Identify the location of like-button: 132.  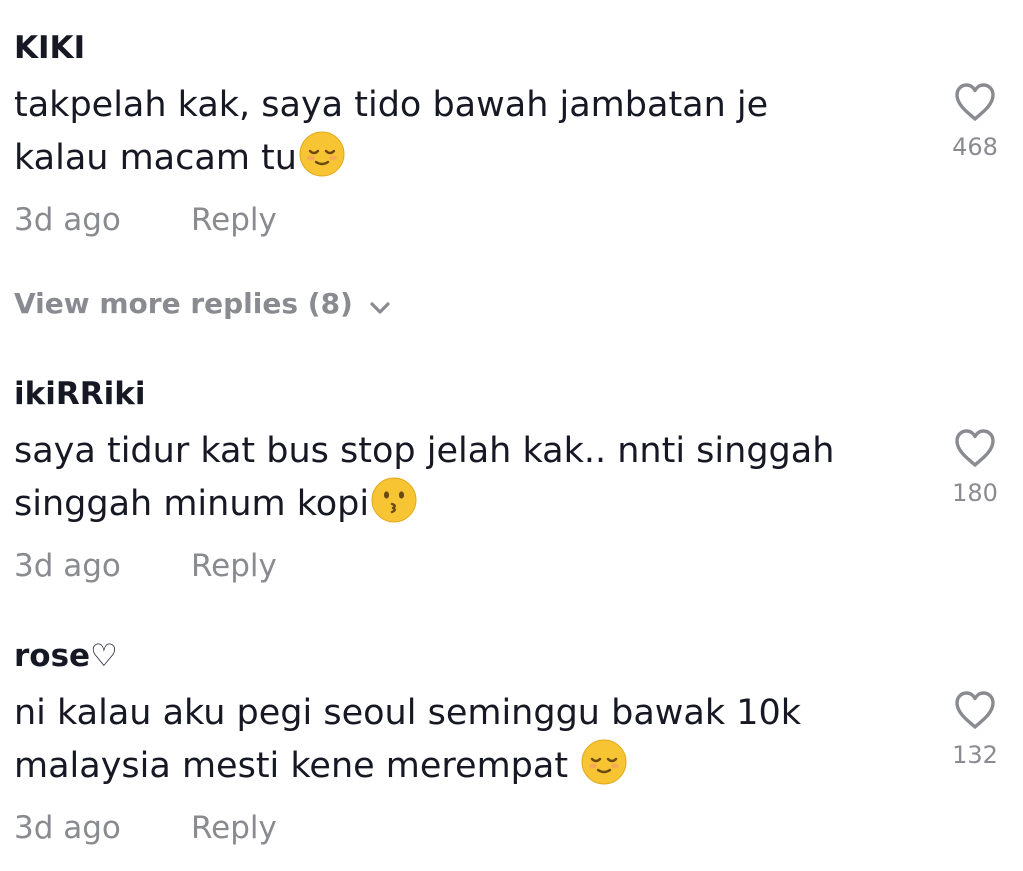
(975, 729).